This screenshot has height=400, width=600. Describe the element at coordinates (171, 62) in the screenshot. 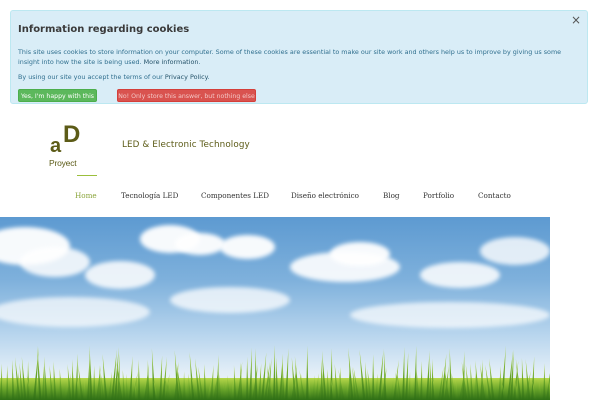

I see `more-information-link: More information` at that location.